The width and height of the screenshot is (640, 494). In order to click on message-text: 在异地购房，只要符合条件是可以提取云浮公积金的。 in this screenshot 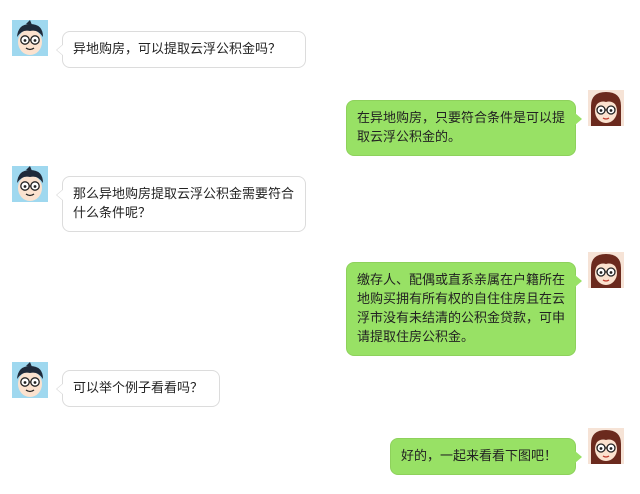, I will do `click(461, 128)`.